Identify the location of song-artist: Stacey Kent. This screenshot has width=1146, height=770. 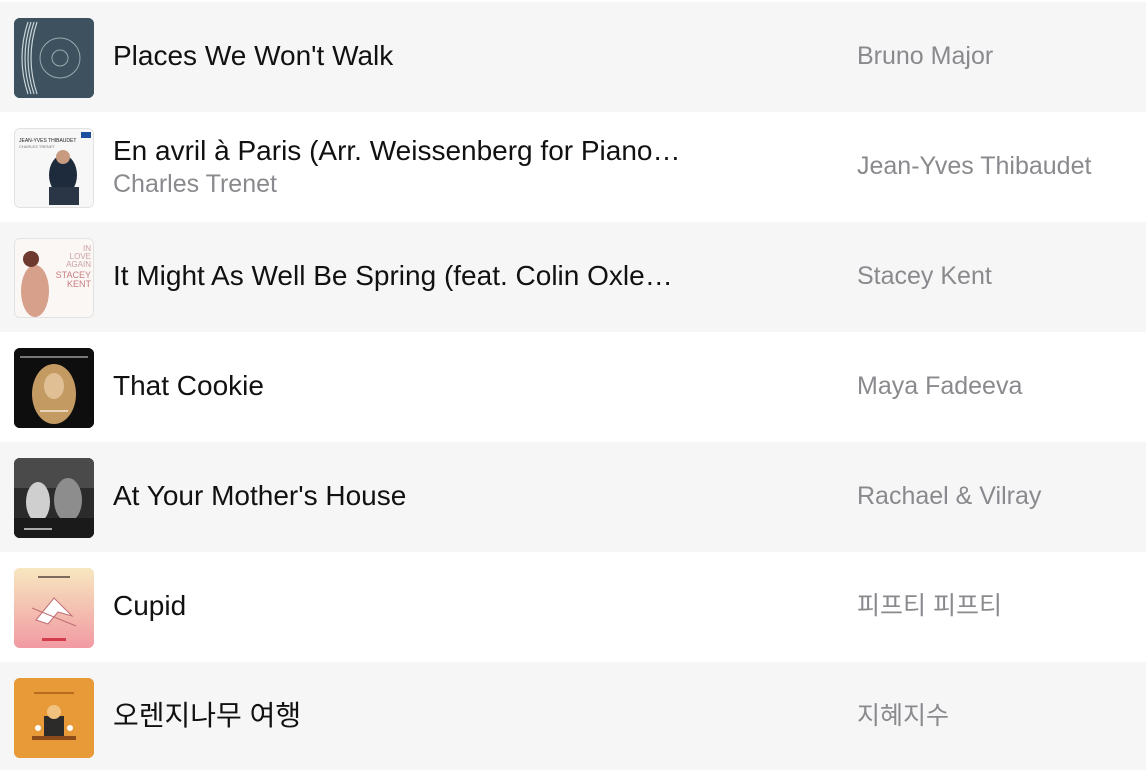
(924, 276).